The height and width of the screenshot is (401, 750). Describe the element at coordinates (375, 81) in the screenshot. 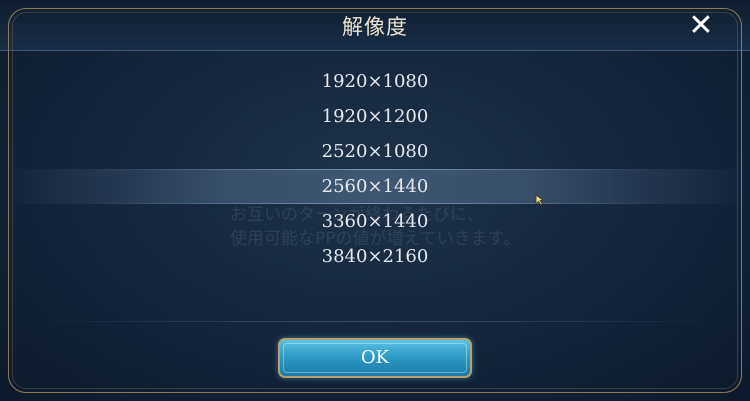

I see `resolution-option-1920x1080: 1920×1080` at that location.